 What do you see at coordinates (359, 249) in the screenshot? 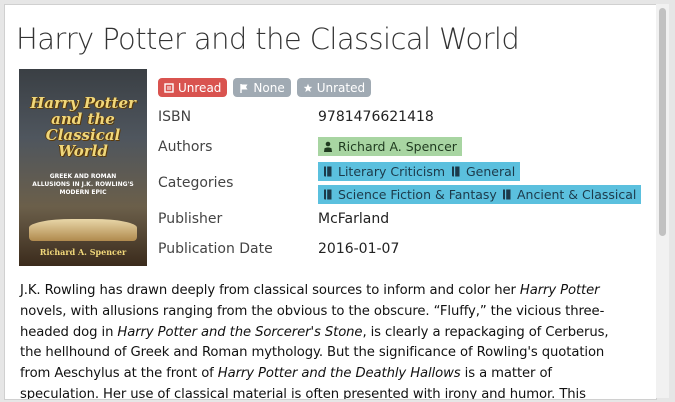
I see `publication-date-value: 2016-01-07` at bounding box center [359, 249].